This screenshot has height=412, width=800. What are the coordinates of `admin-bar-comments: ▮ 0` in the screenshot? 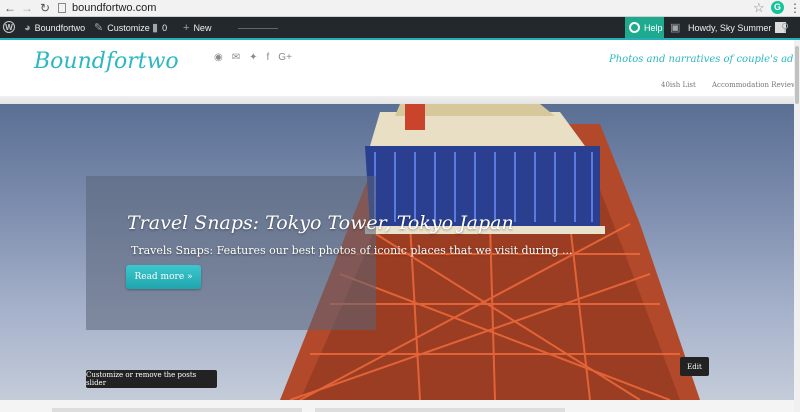 It's located at (159, 27).